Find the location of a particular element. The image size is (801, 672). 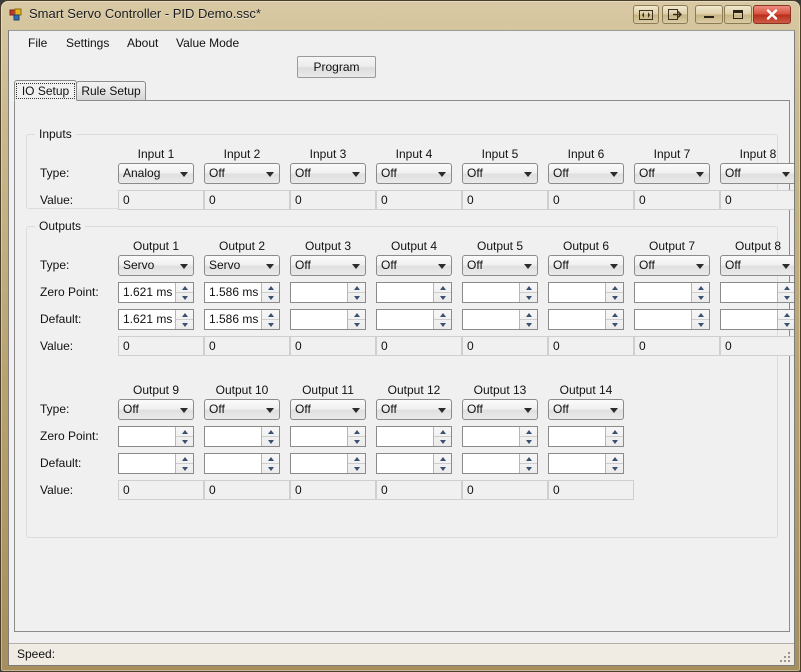

output-2-zero-point-spinner: 1.586 ms is located at coordinates (242, 292).